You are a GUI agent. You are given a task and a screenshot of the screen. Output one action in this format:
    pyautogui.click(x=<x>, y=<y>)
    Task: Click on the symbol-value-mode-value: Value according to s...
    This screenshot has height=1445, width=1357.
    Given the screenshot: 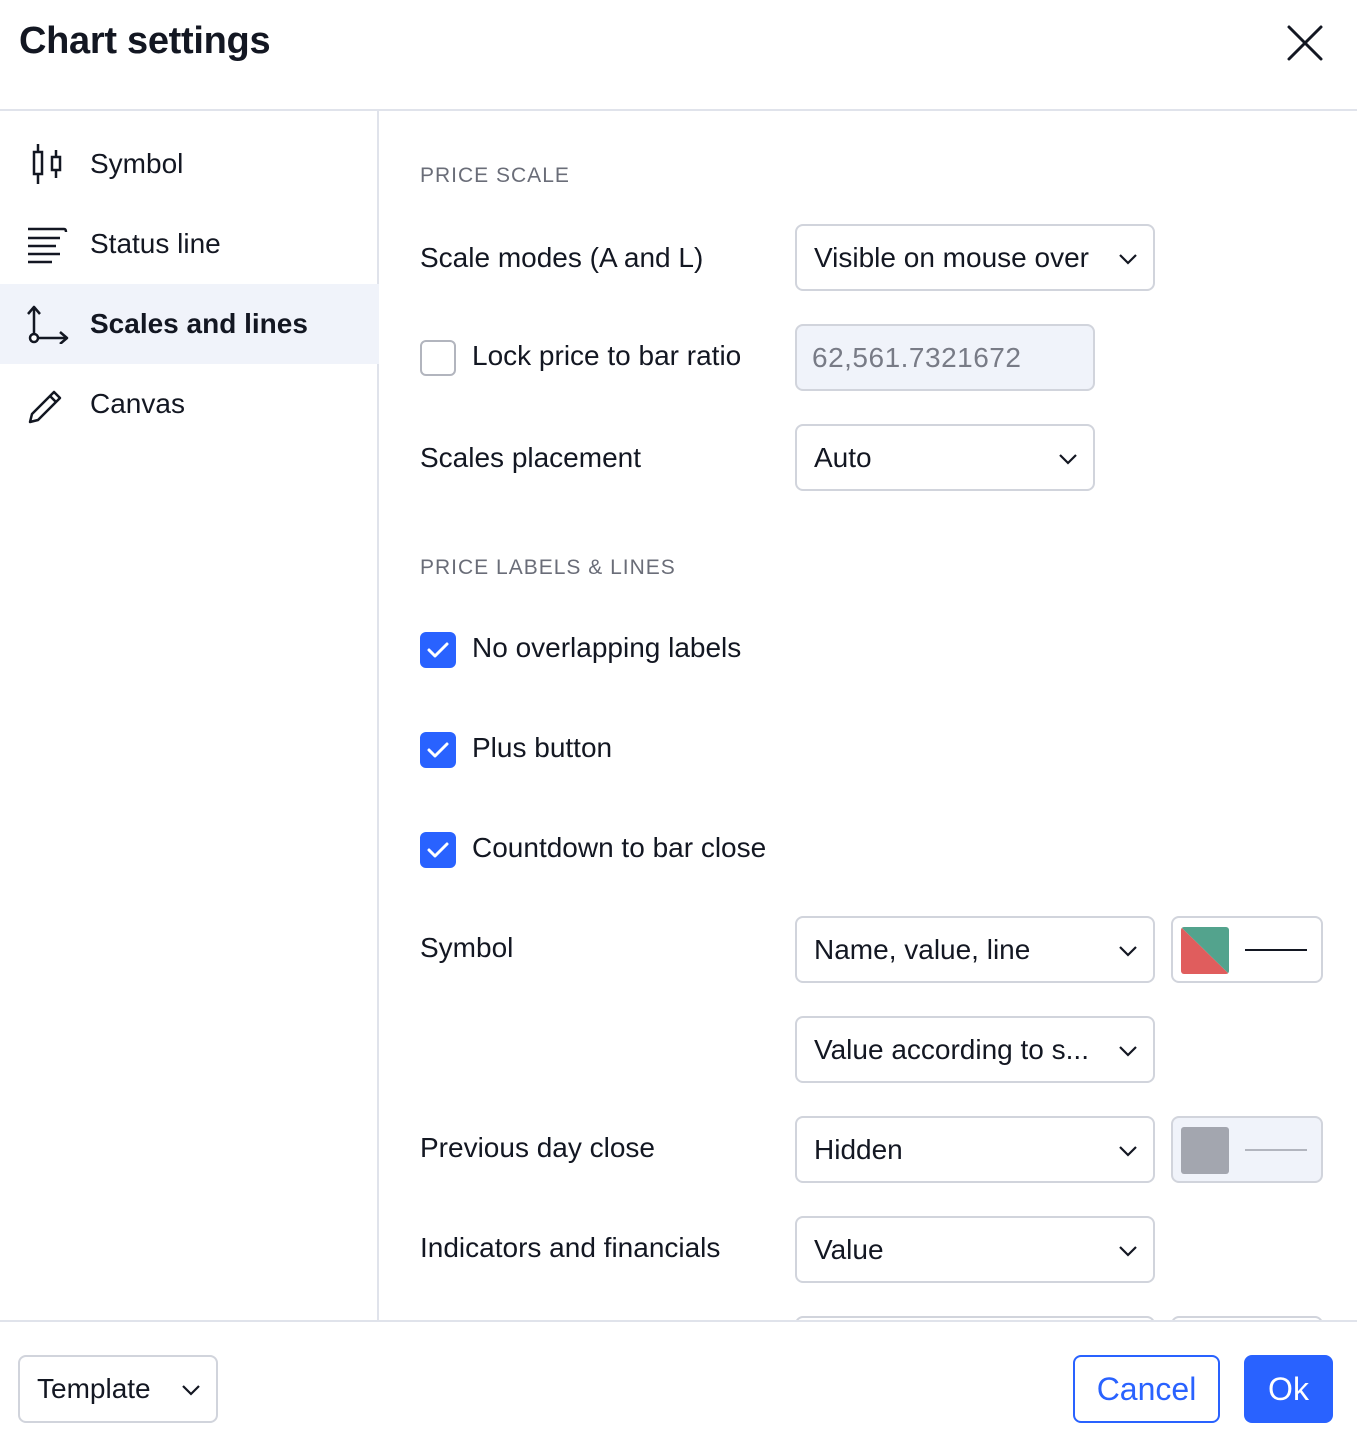 What is the action you would take?
    pyautogui.click(x=951, y=1049)
    